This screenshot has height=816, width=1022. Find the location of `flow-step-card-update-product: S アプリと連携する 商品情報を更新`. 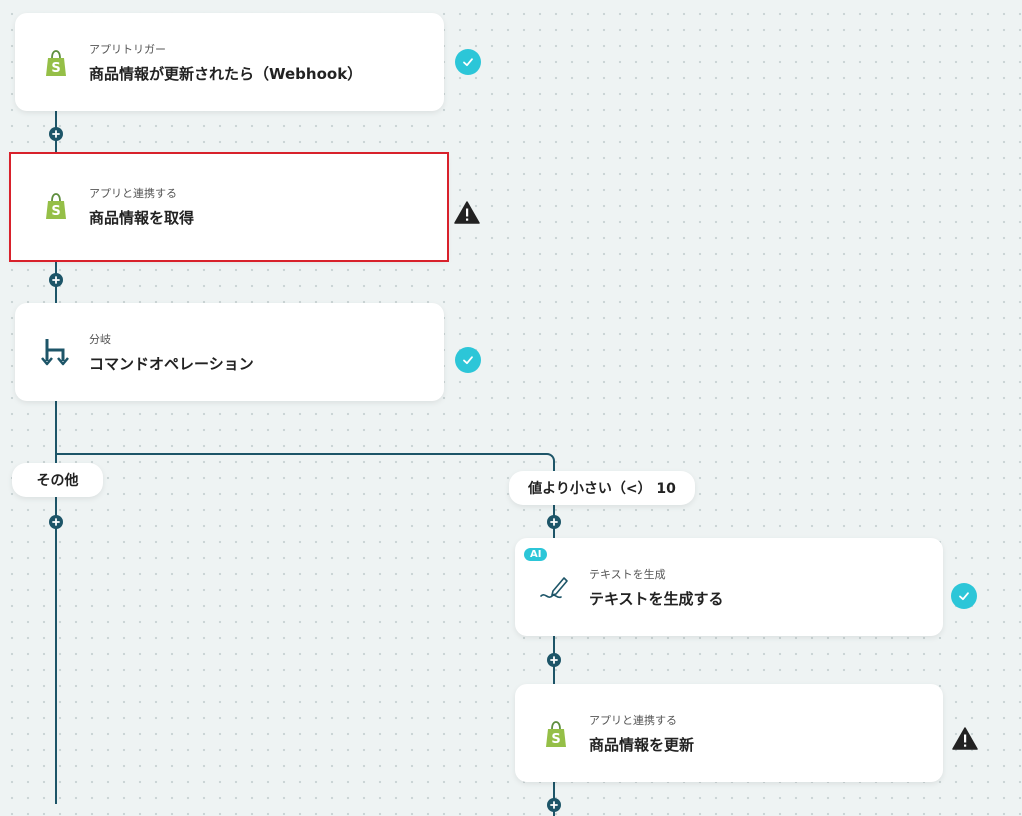

flow-step-card-update-product: S アプリと連携する 商品情報を更新 is located at coordinates (729, 733).